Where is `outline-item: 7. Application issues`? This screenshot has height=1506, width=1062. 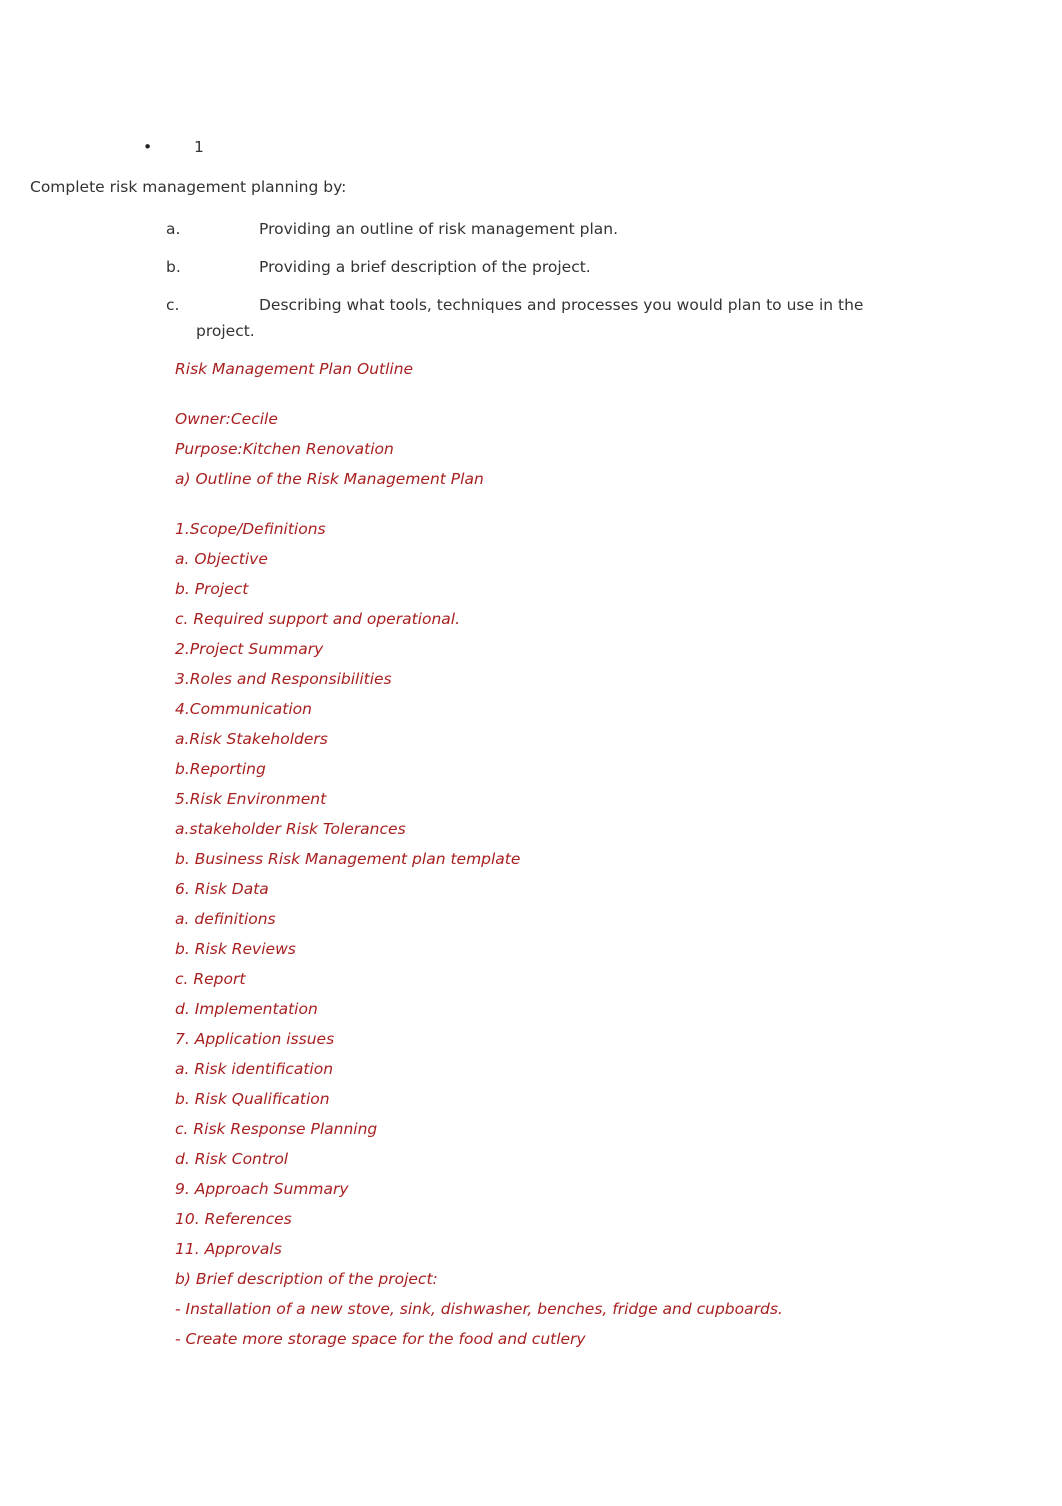 outline-item: 7. Application issues is located at coordinates (255, 1039).